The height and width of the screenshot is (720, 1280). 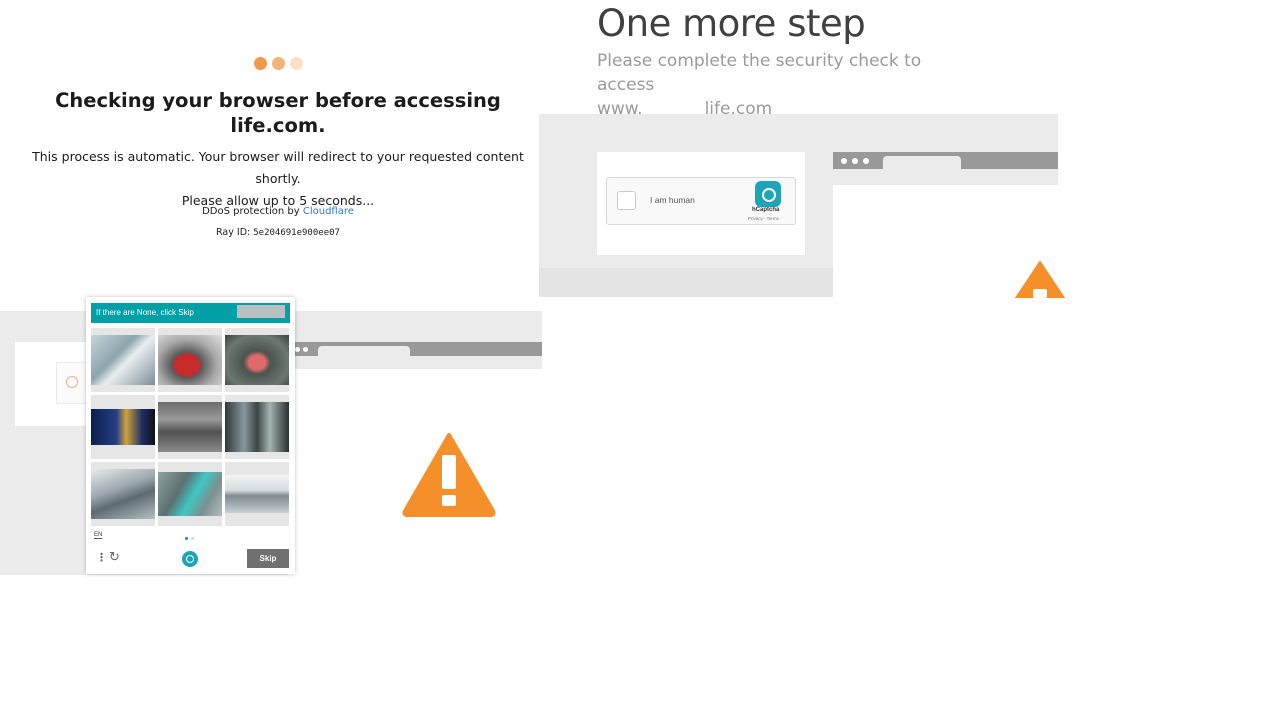 I want to click on refresh-icon: ↻, so click(x=114, y=557).